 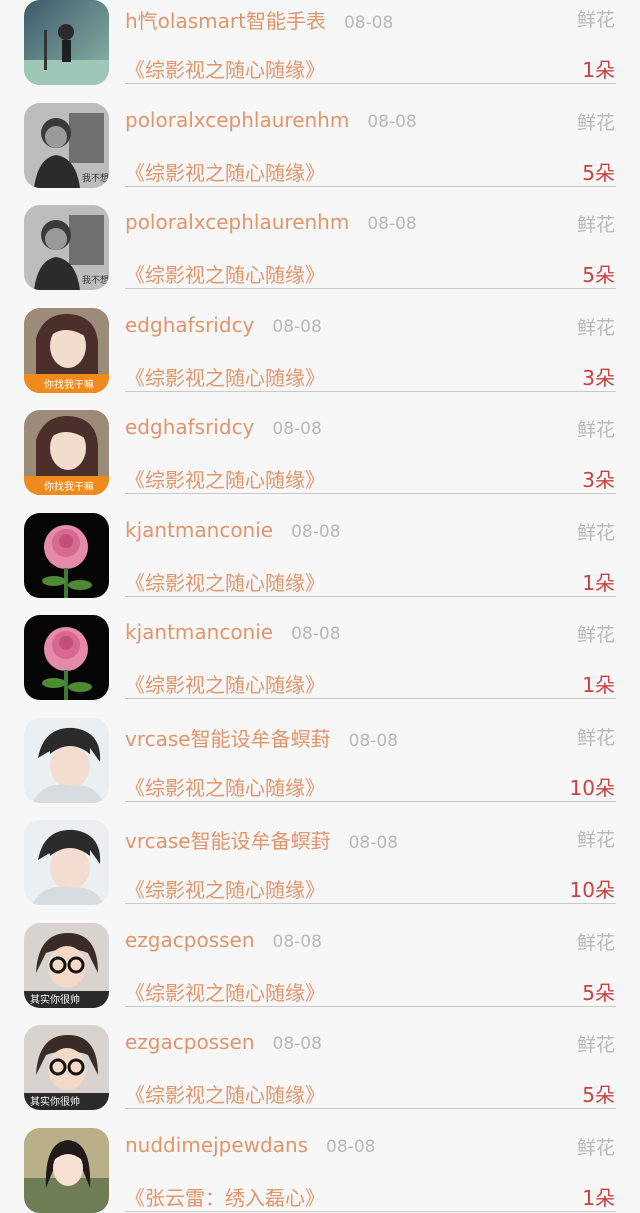 What do you see at coordinates (320, 1161) in the screenshot?
I see `gift-record-row: nuddimejpewdans 08-08 鲜花 《张云雷：绣入磊心》 1朵` at bounding box center [320, 1161].